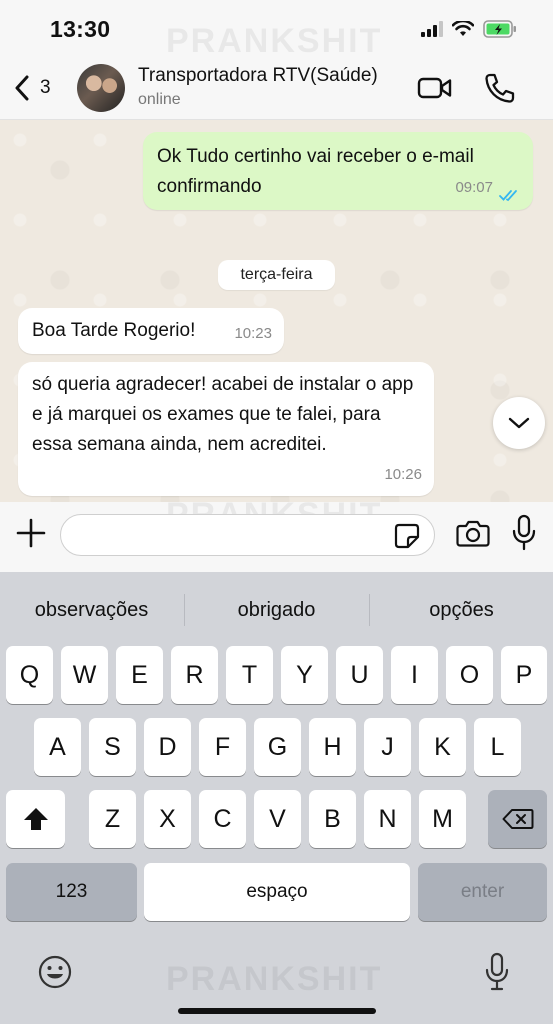 The image size is (553, 1024). What do you see at coordinates (249, 675) in the screenshot?
I see `key-t: T` at bounding box center [249, 675].